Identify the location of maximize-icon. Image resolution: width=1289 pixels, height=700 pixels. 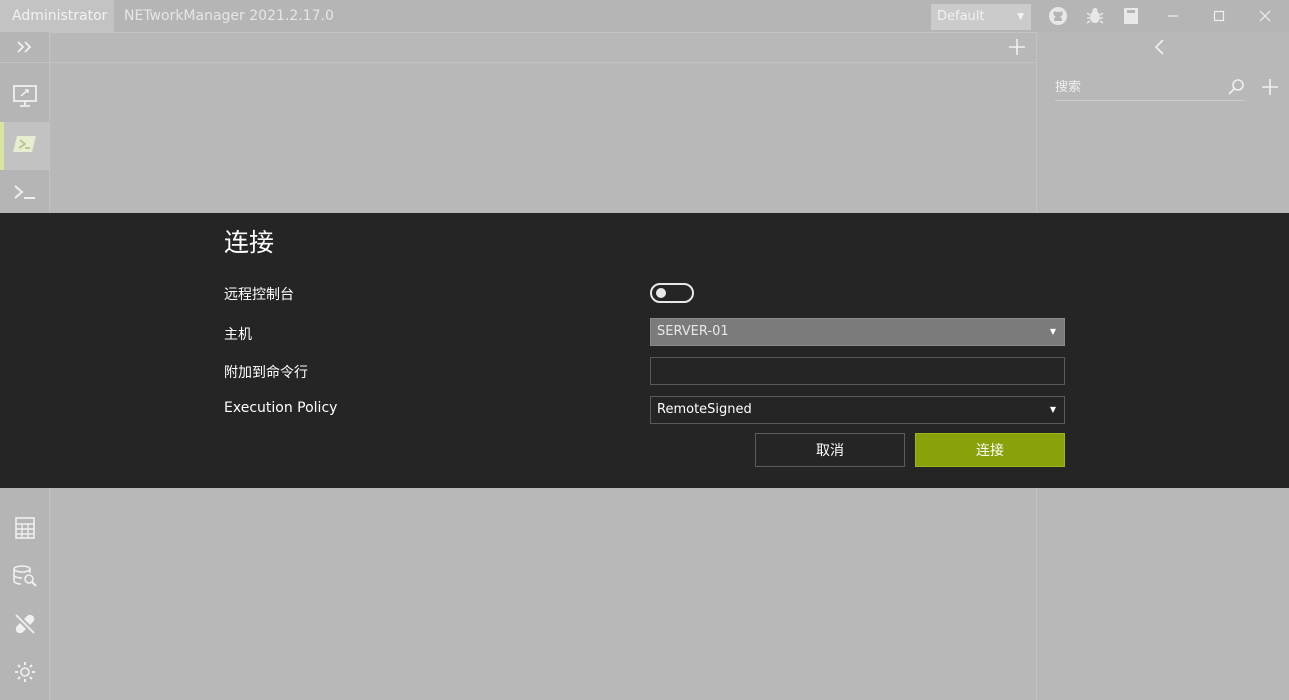
(1219, 16).